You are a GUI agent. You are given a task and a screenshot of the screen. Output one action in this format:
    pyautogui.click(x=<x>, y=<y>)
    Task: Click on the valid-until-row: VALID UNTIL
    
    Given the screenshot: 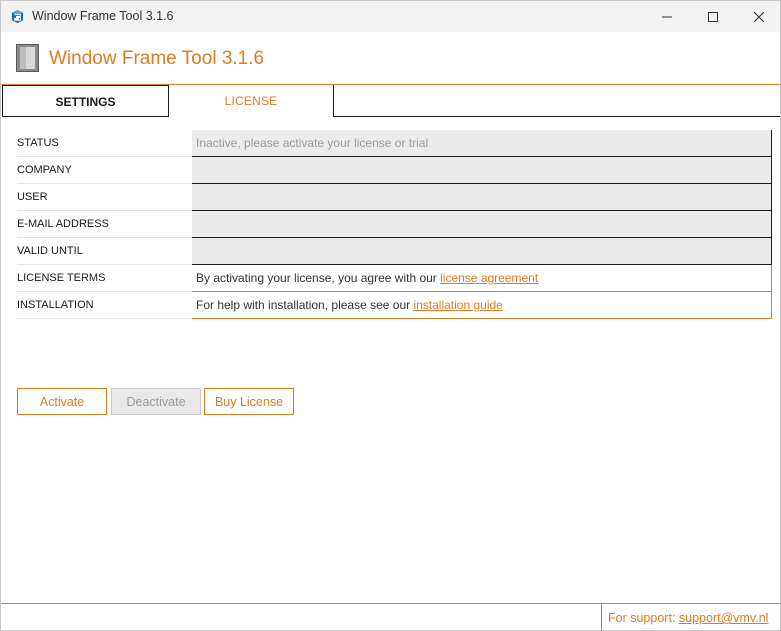 What is the action you would take?
    pyautogui.click(x=394, y=251)
    